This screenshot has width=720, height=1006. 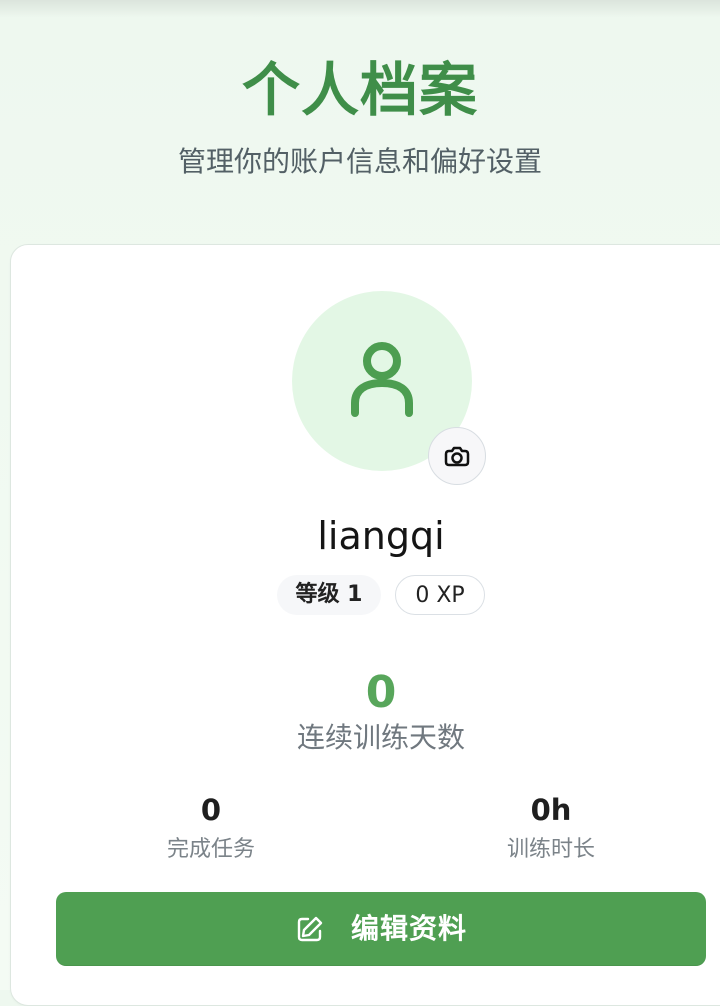 I want to click on completed-tasks-stat: 0 完成任务, so click(x=211, y=828).